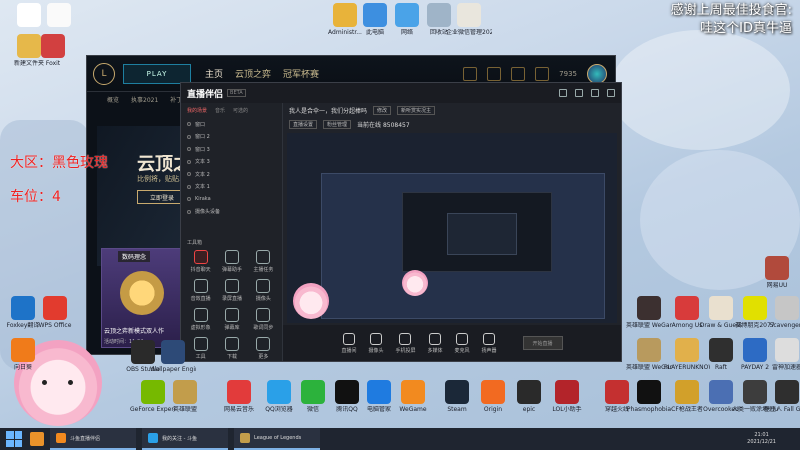  Describe the element at coordinates (567, 396) in the screenshot. I see `desktop-icon-bottom-16: LOL小助手` at that location.